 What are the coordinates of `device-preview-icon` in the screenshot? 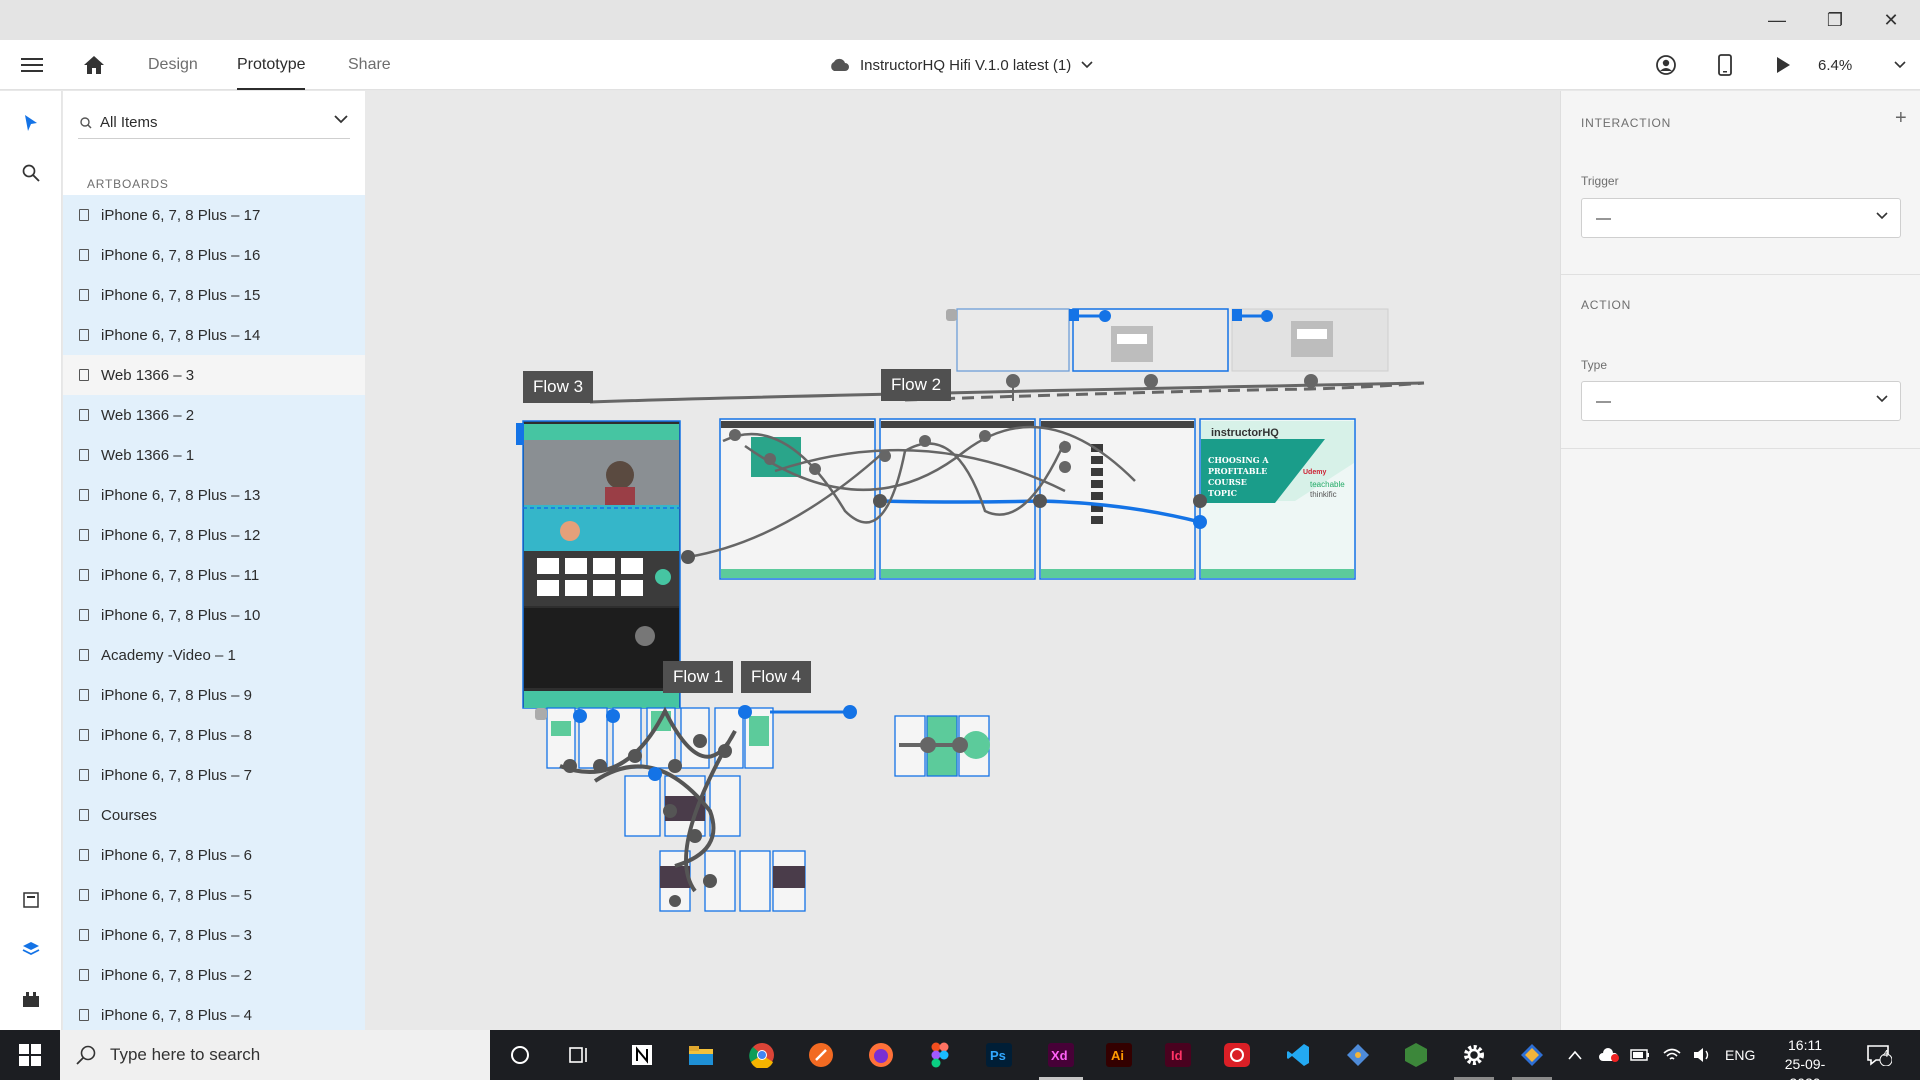 It's located at (1725, 65).